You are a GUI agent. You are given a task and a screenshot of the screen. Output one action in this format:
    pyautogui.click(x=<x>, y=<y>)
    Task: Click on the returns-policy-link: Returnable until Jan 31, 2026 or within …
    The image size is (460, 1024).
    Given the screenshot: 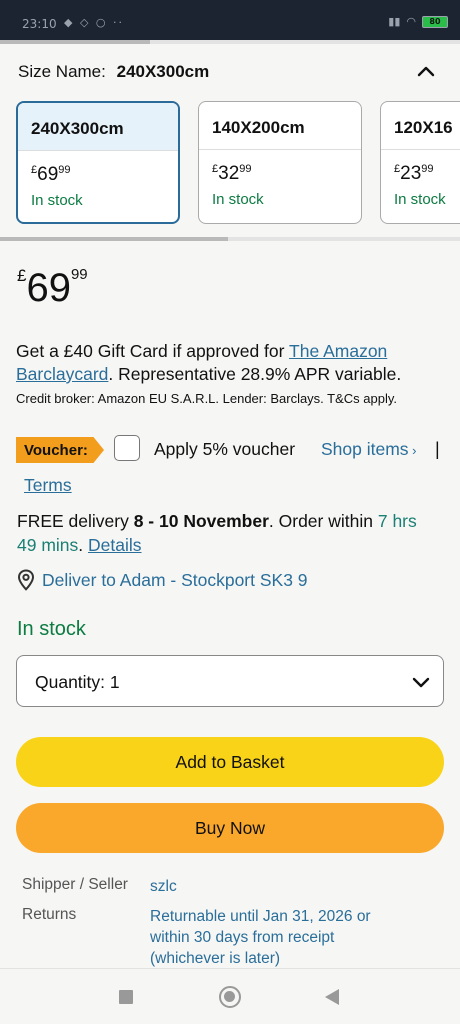 What is the action you would take?
    pyautogui.click(x=280, y=937)
    